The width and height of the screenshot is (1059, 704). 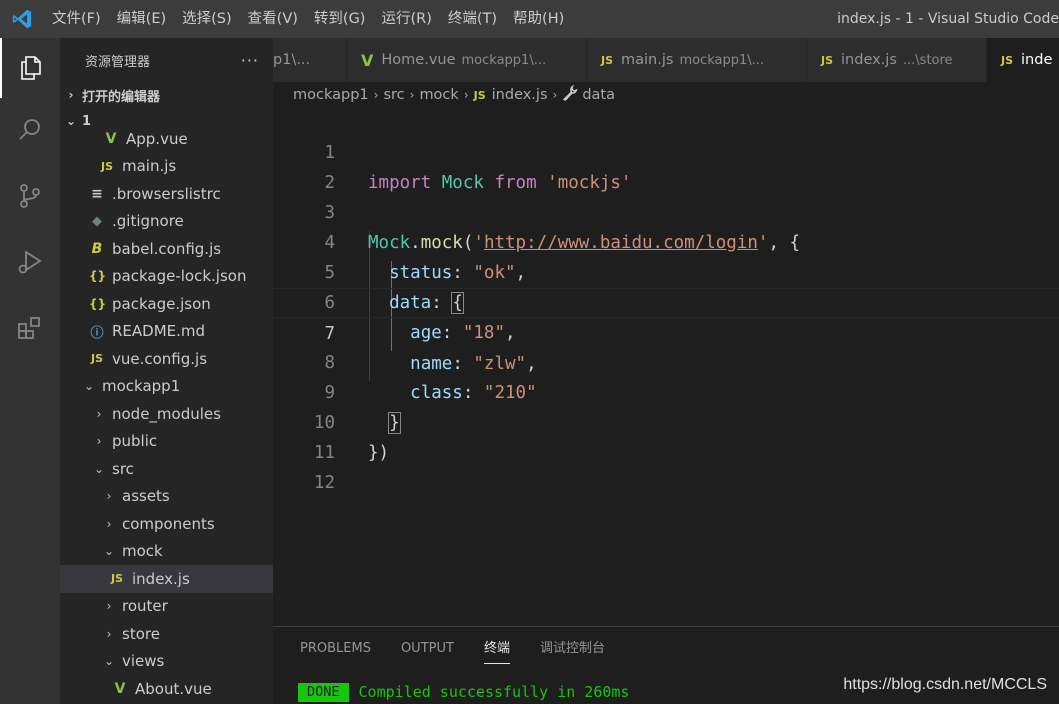 What do you see at coordinates (494, 692) in the screenshot?
I see `terminal-message: Compiled successfully in 260ms` at bounding box center [494, 692].